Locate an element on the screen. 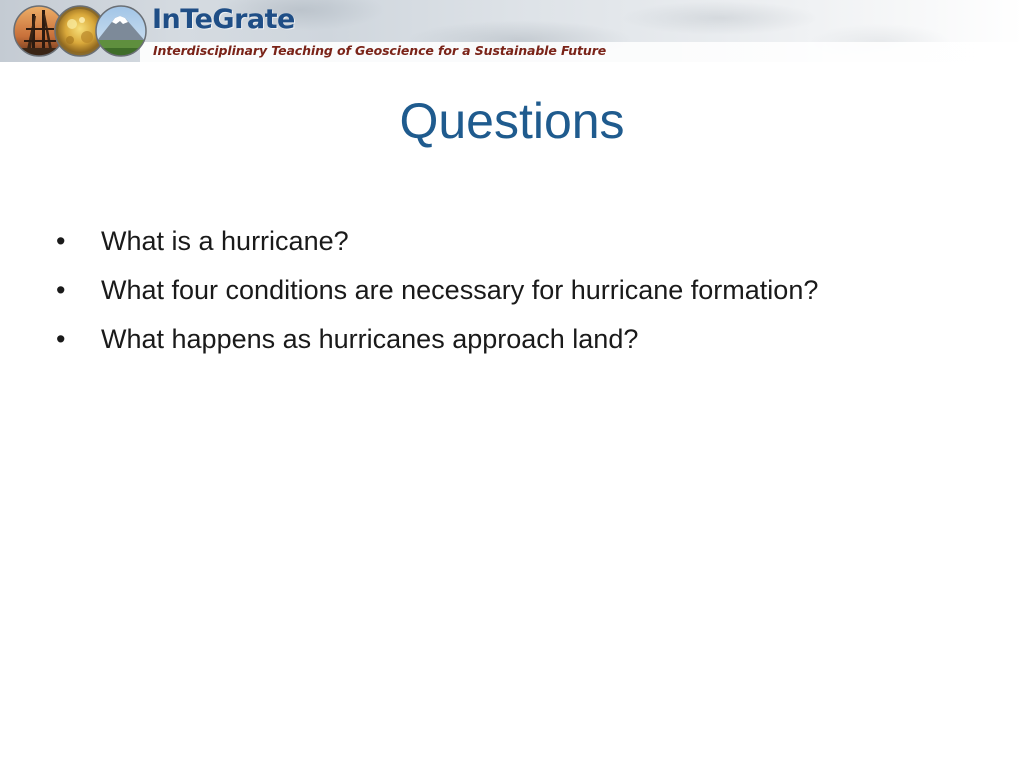 The width and height of the screenshot is (1024, 768). volcano-landscape-icon is located at coordinates (121, 31).